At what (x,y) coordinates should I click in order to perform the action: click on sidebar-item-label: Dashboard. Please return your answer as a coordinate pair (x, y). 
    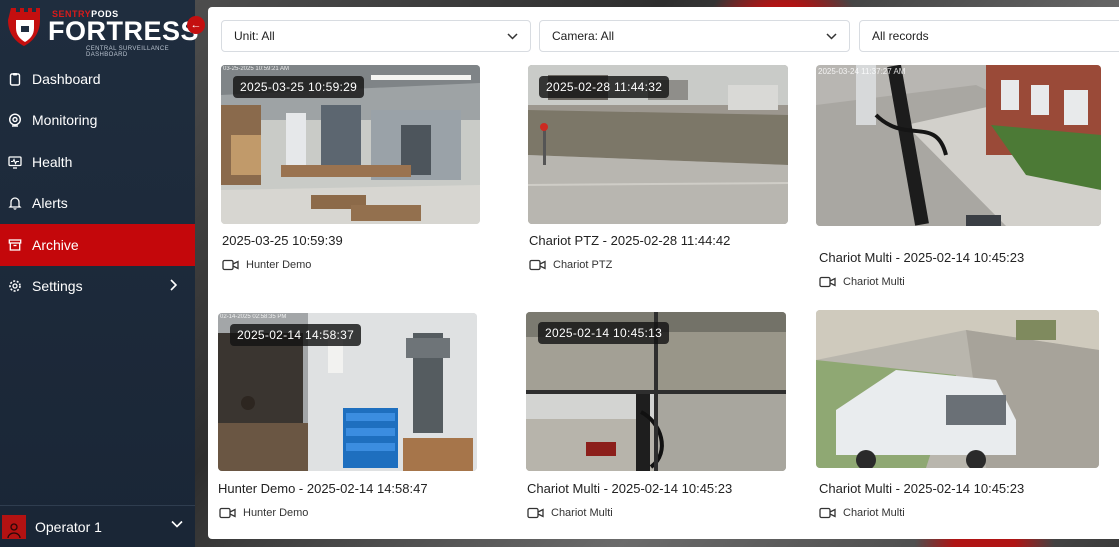
    Looking at the image, I should click on (66, 78).